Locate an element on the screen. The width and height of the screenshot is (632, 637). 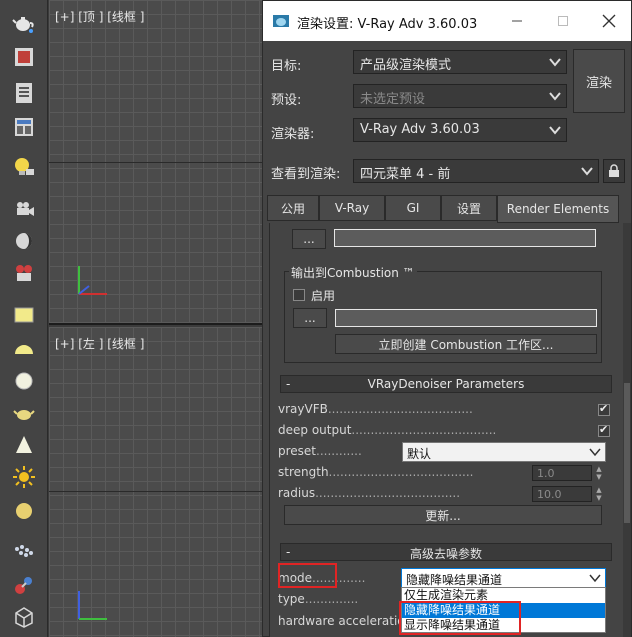
hardware-label: hardware acceleration is located at coordinates (345, 621).